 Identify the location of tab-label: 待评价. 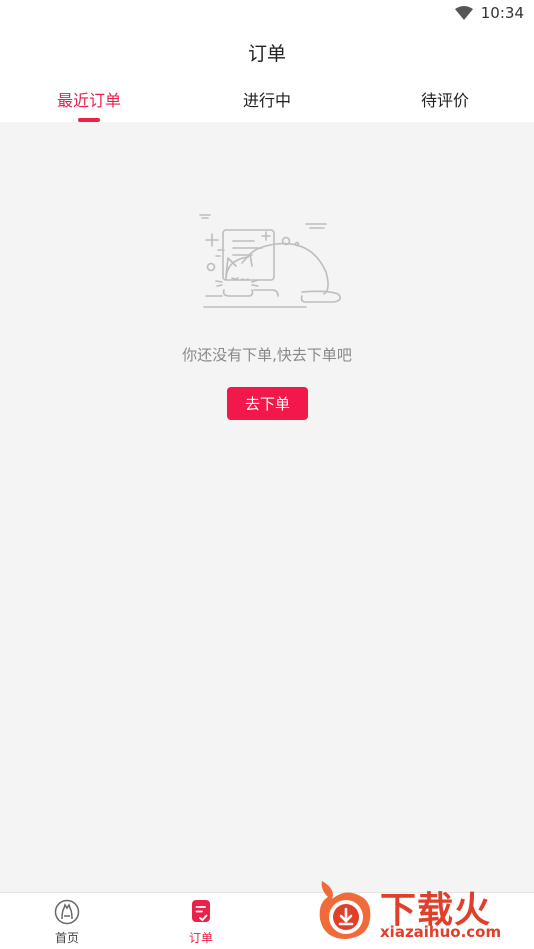
(444, 100).